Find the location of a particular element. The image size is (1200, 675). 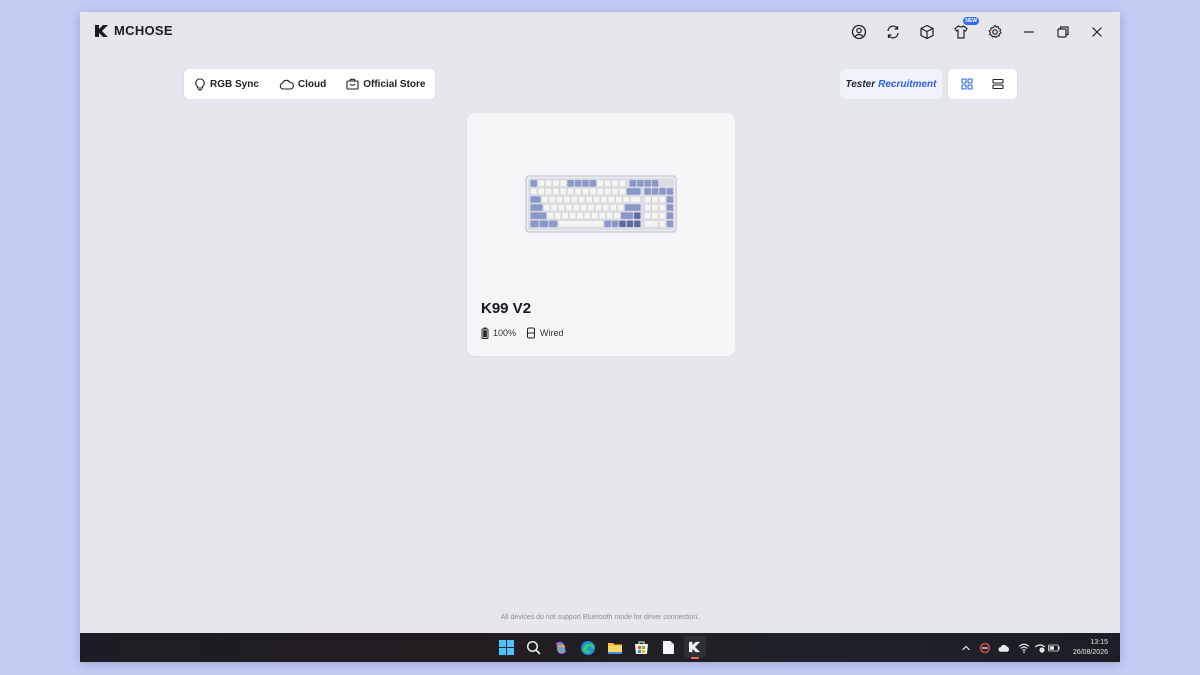

sync-icon is located at coordinates (893, 32).